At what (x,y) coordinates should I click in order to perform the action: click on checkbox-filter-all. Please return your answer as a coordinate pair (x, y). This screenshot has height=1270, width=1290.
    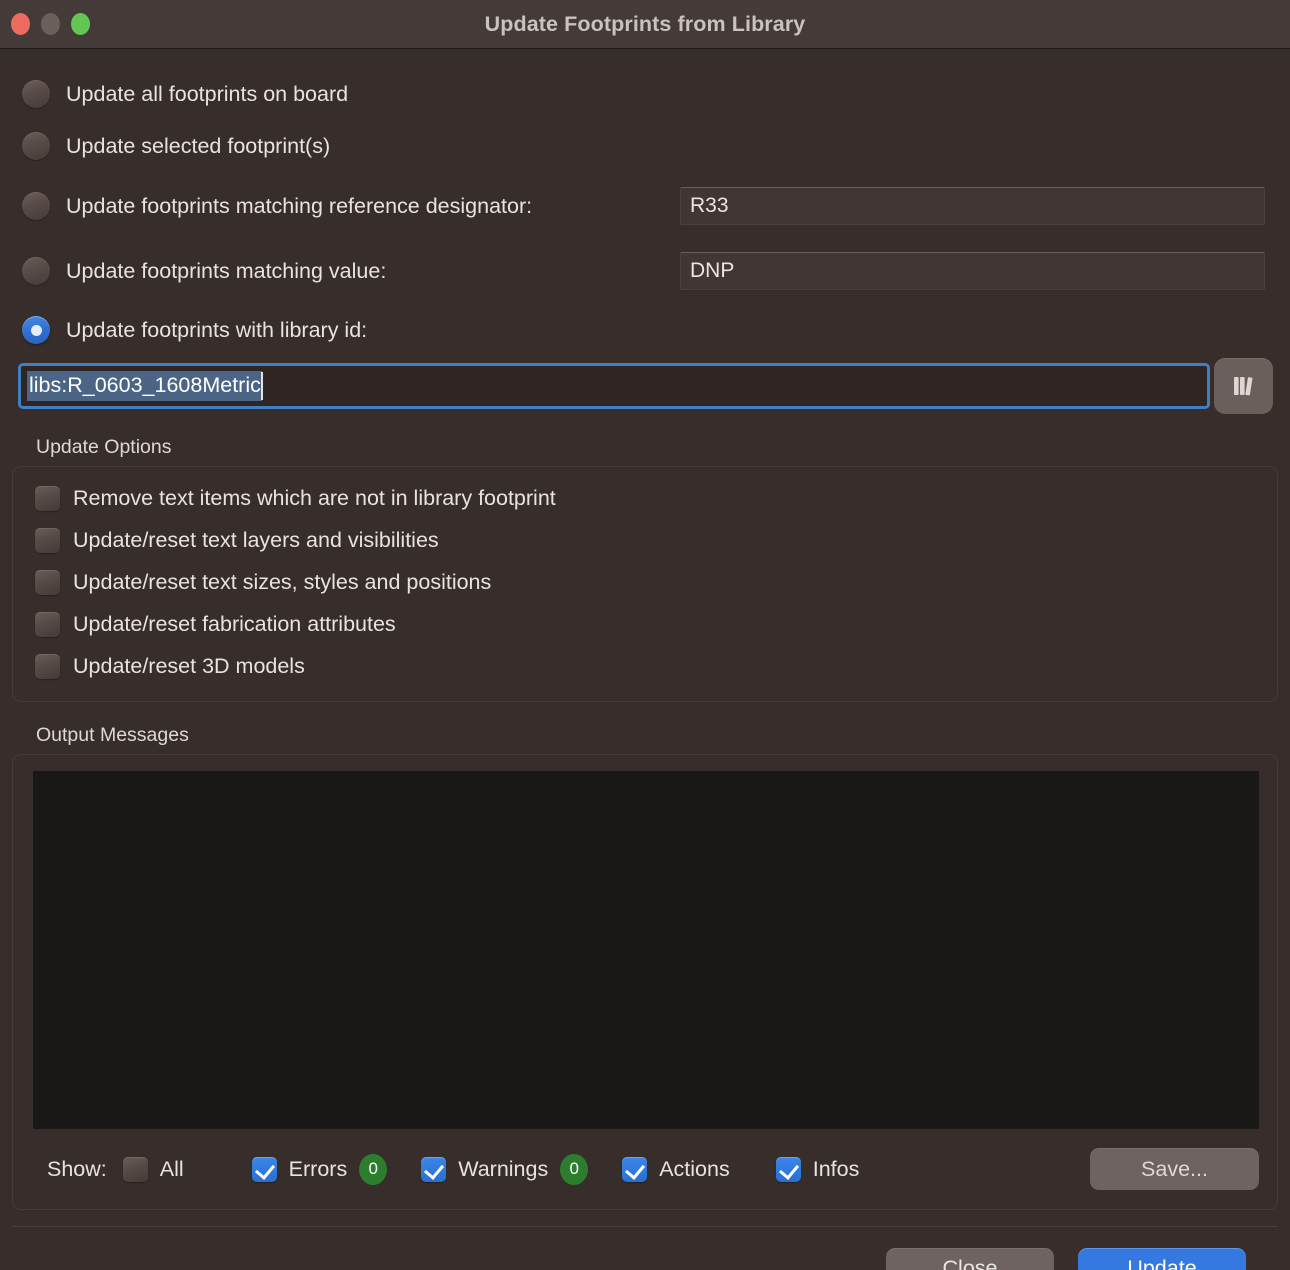
    Looking at the image, I should click on (135, 1169).